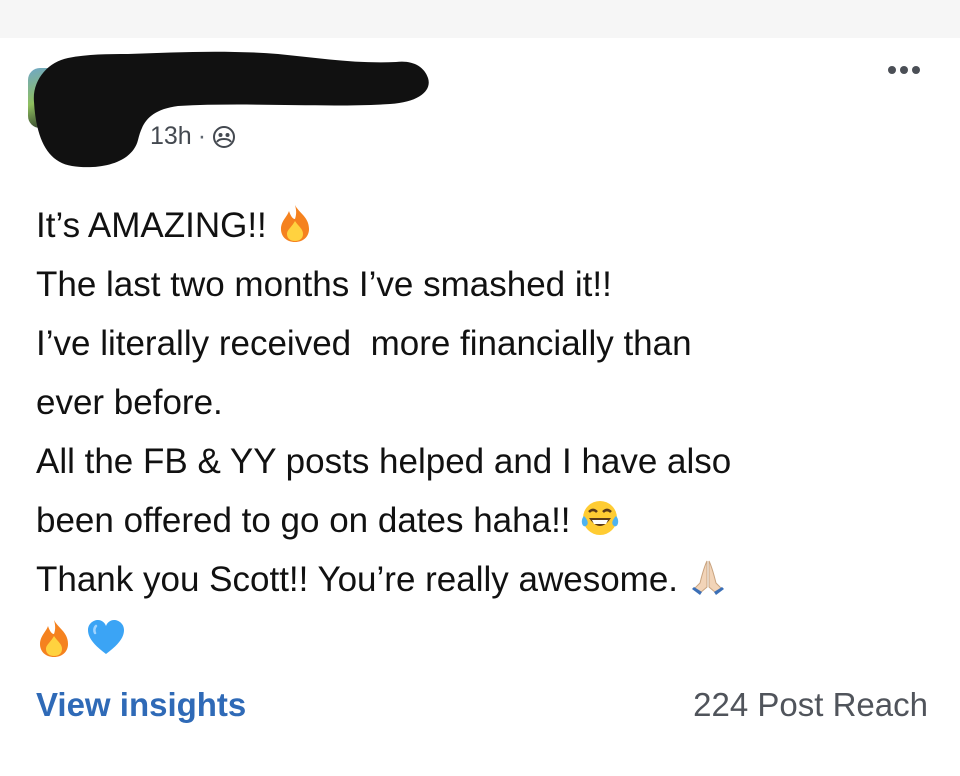 The height and width of the screenshot is (776, 960). Describe the element at coordinates (486, 225) in the screenshot. I see `post-line: It’s AMAZING!!` at that location.